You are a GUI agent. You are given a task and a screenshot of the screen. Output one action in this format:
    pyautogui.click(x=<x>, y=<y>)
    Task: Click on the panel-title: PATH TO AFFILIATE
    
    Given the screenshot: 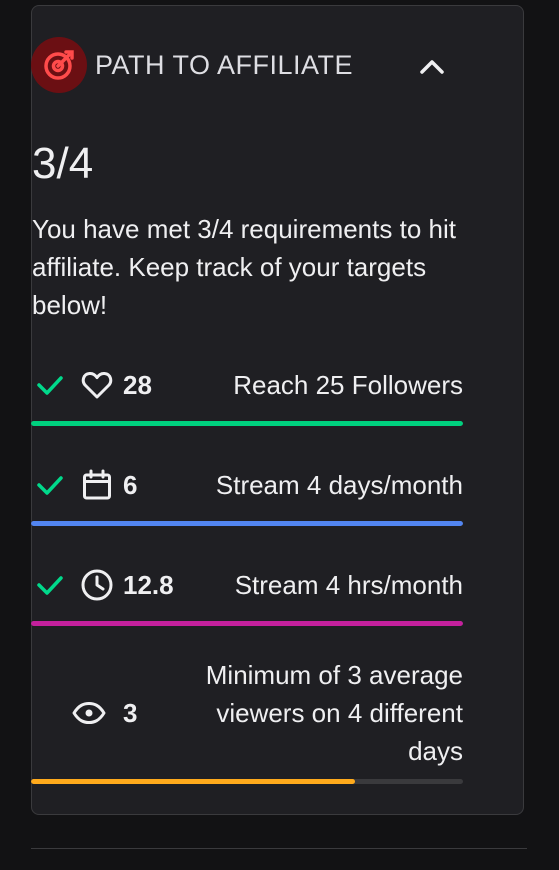 What is the action you would take?
    pyautogui.click(x=224, y=64)
    